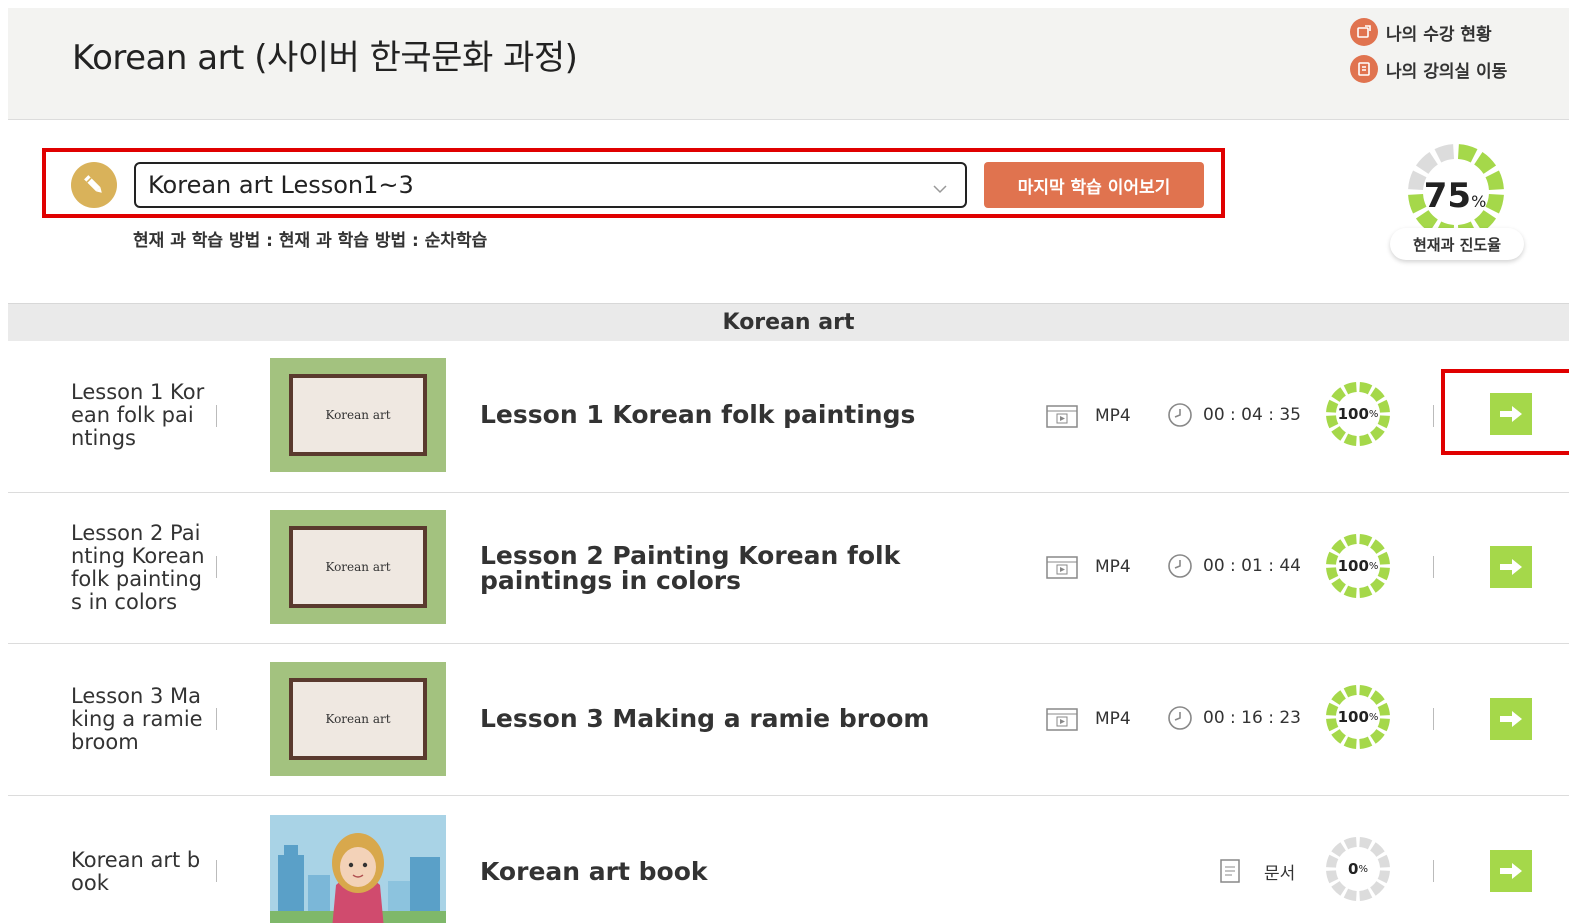 The image size is (1569, 923). Describe the element at coordinates (940, 190) in the screenshot. I see `chevron-down-icon` at that location.